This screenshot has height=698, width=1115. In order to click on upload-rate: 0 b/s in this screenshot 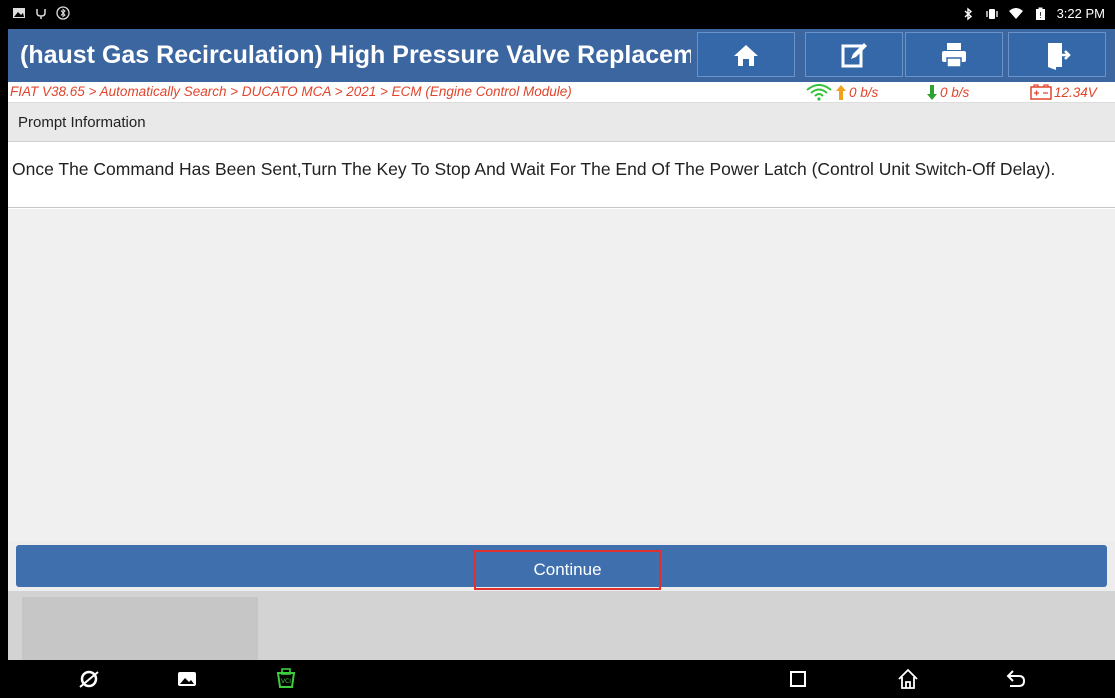, I will do `click(864, 92)`.